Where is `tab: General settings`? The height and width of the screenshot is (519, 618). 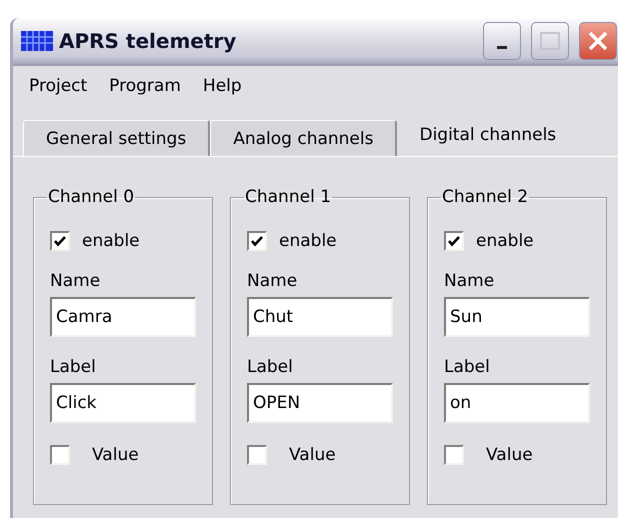 tab: General settings is located at coordinates (116, 138).